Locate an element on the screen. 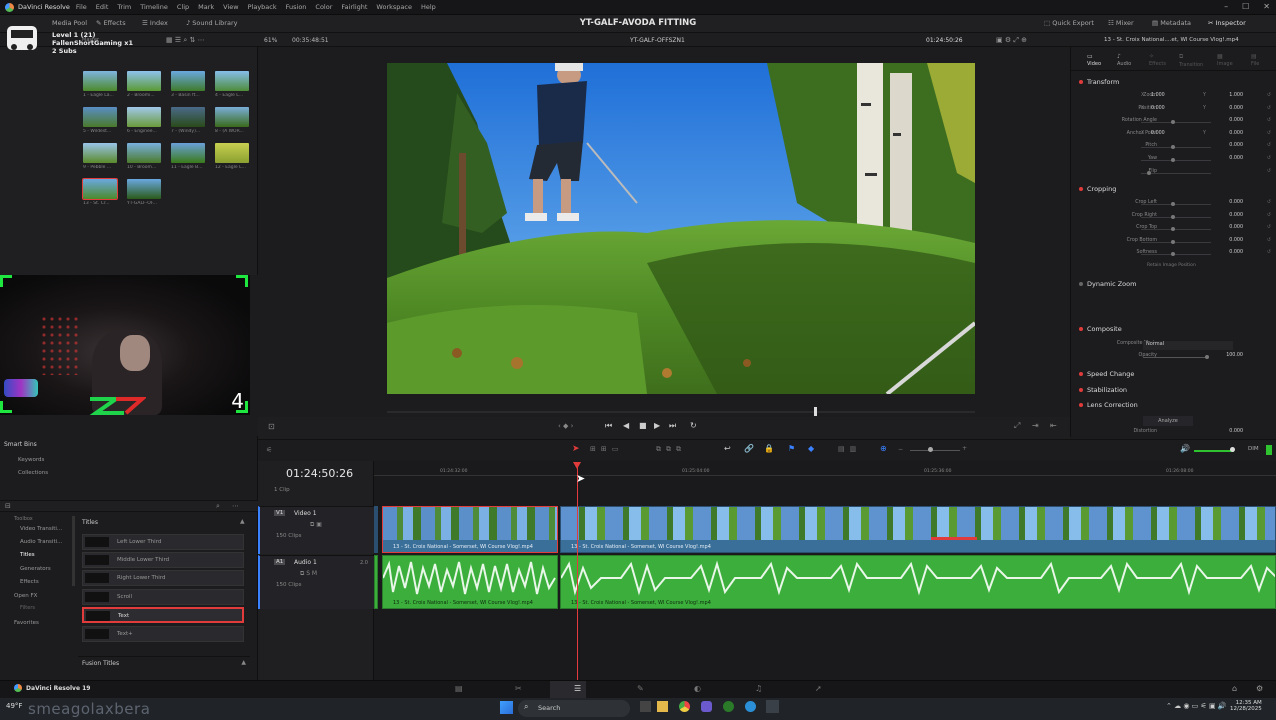  xbox-icon is located at coordinates (728, 706).